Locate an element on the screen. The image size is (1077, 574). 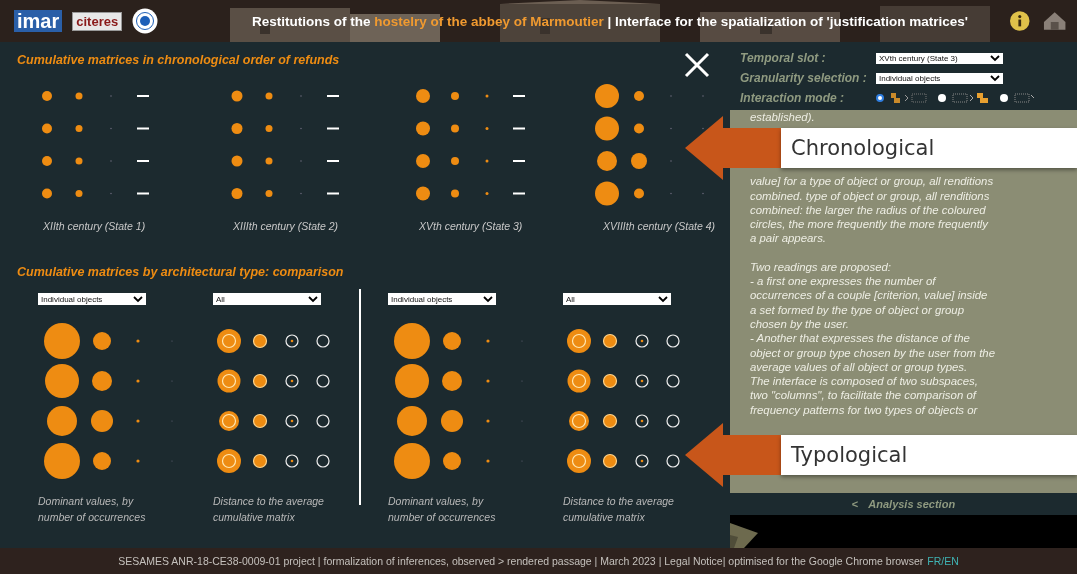
matrix-label: XIIIth century (State 2) is located at coordinates (286, 226).